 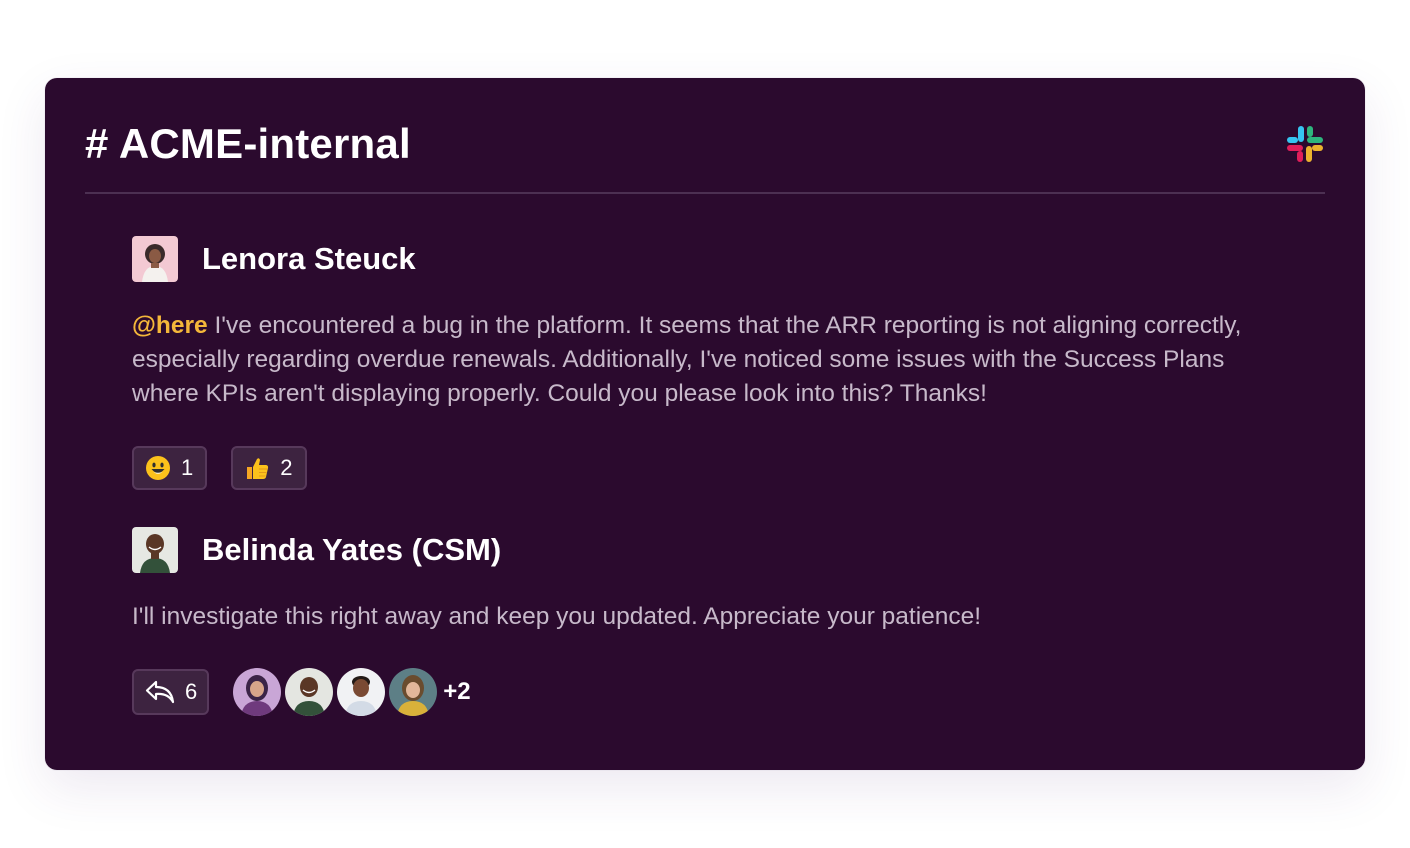 What do you see at coordinates (170, 325) in the screenshot?
I see `here-mention: @here` at bounding box center [170, 325].